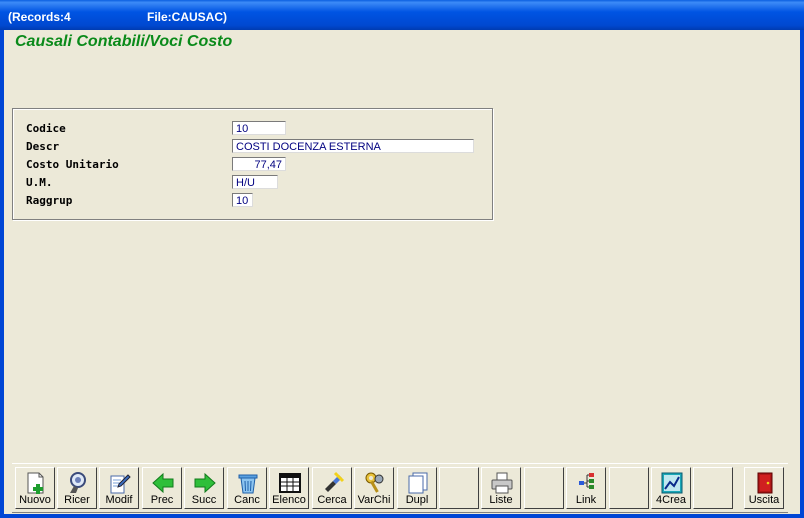 Image resolution: width=804 pixels, height=518 pixels. Describe the element at coordinates (672, 483) in the screenshot. I see `chart-create-icon` at that location.